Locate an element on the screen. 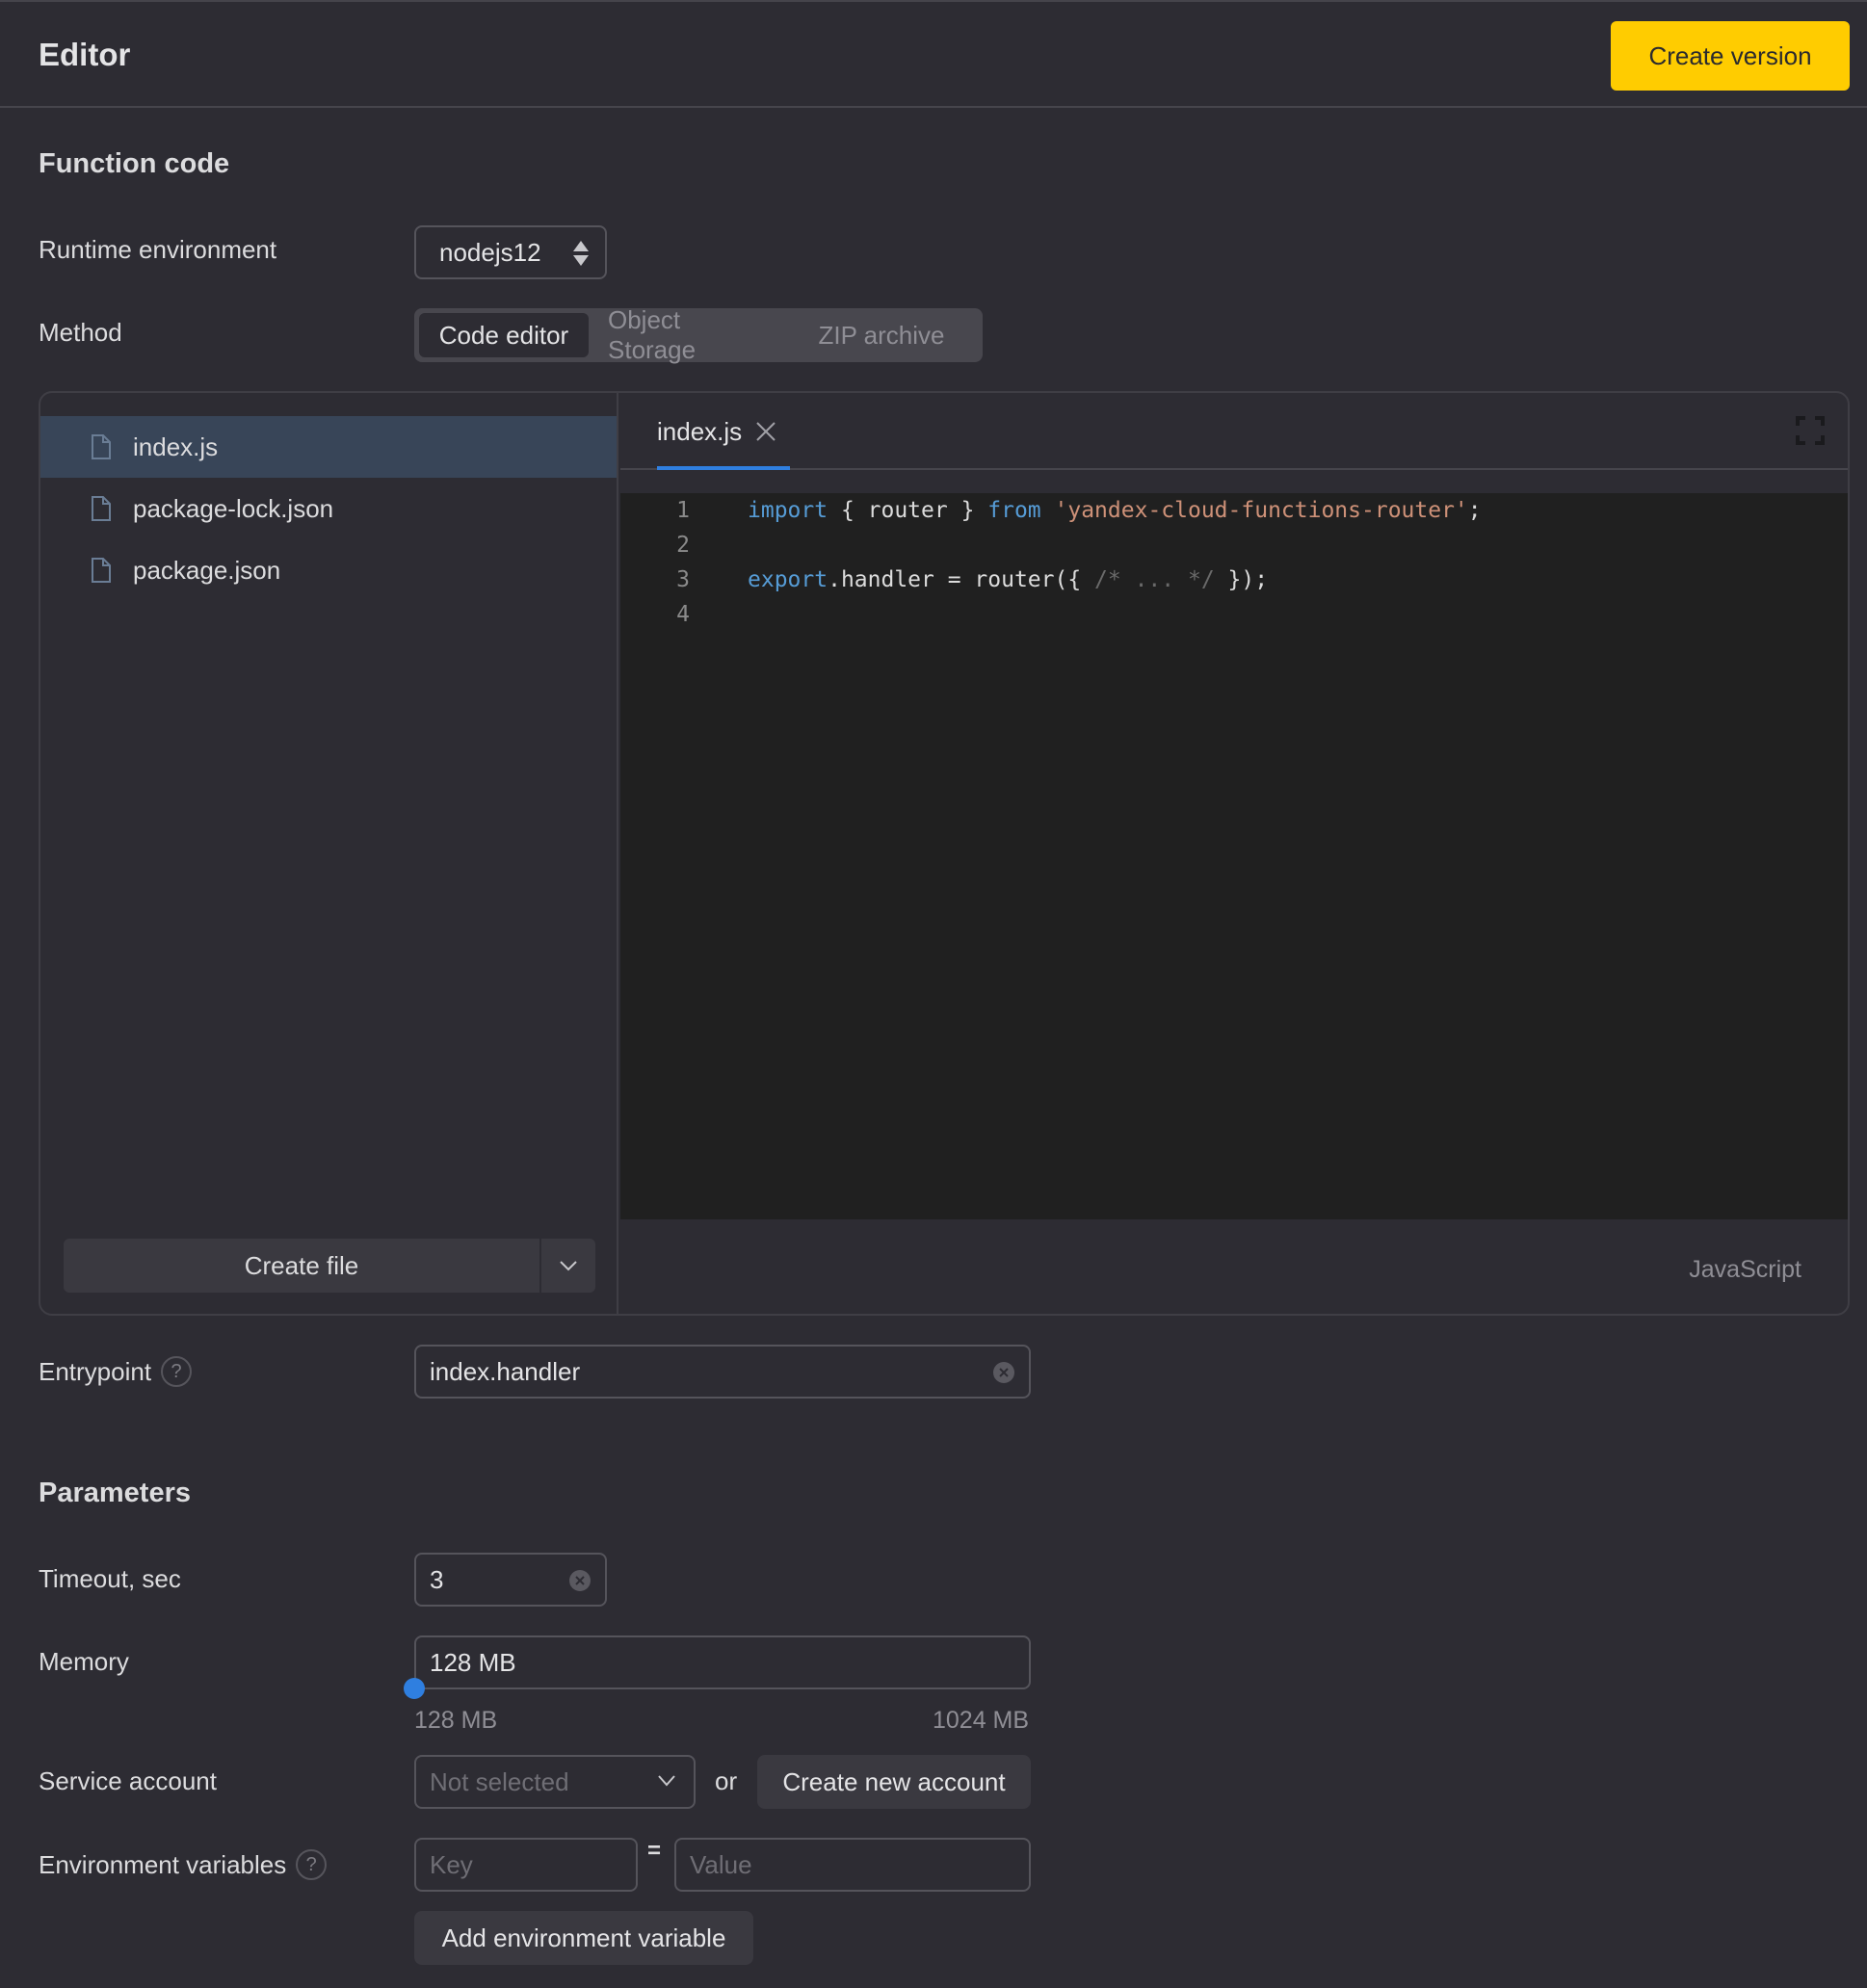 This screenshot has width=1867, height=1988. memory-label-text: Memory is located at coordinates (84, 1661).